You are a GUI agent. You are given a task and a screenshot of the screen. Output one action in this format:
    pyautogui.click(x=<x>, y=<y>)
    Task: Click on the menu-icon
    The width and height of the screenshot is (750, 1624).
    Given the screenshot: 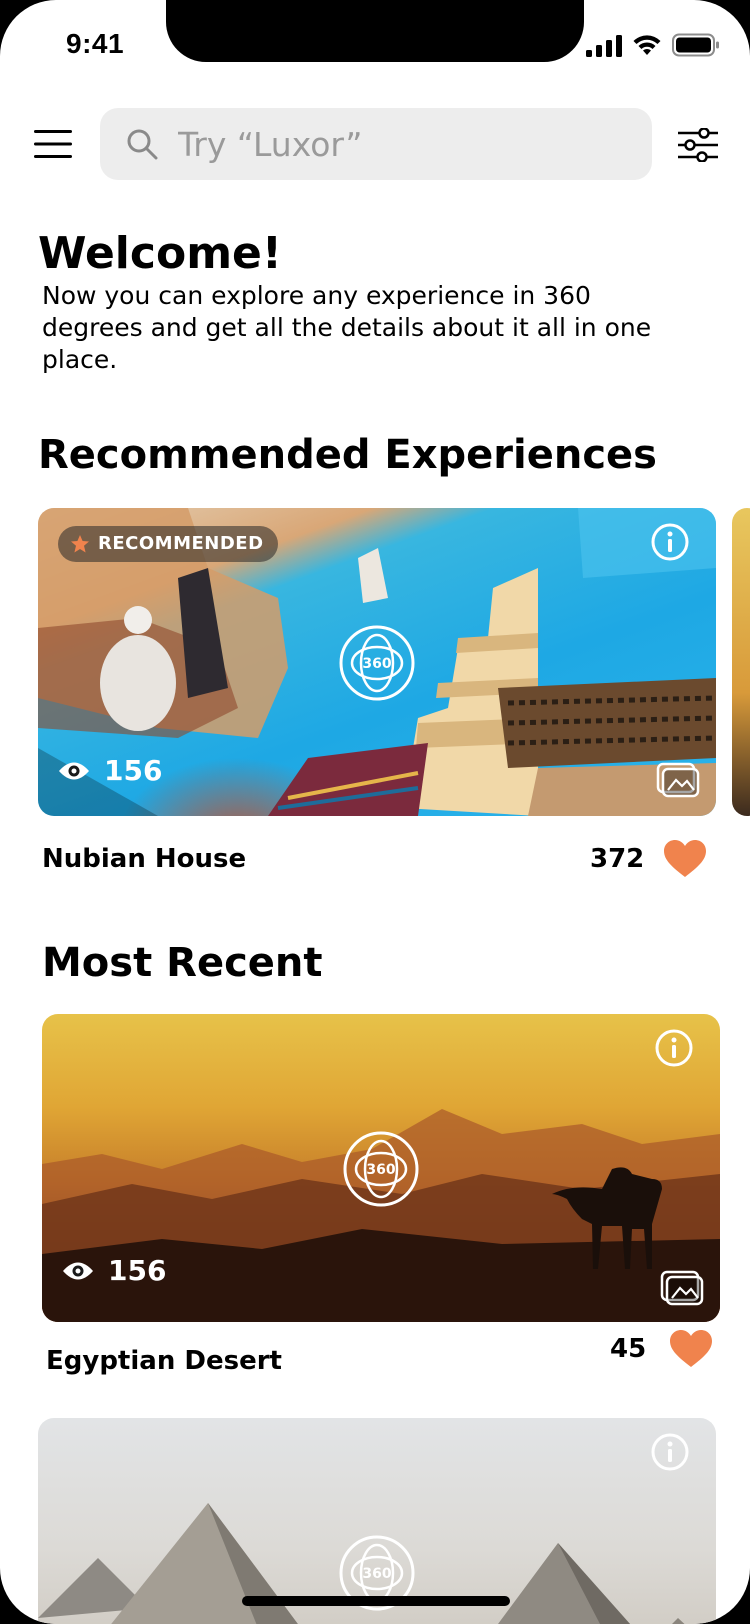 What is the action you would take?
    pyautogui.click(x=53, y=144)
    